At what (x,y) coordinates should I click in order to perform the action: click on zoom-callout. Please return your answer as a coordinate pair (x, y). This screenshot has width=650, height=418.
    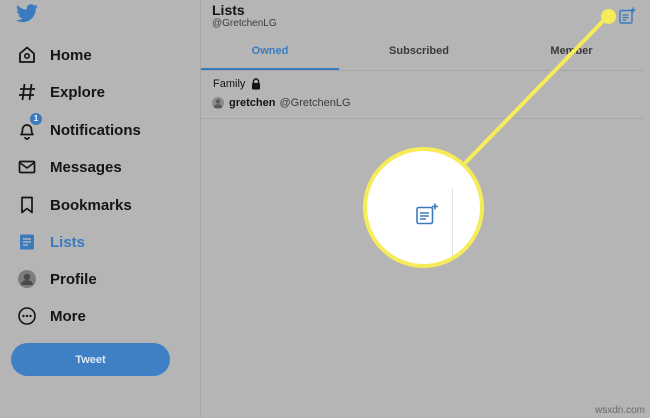
    Looking at the image, I should click on (423, 207).